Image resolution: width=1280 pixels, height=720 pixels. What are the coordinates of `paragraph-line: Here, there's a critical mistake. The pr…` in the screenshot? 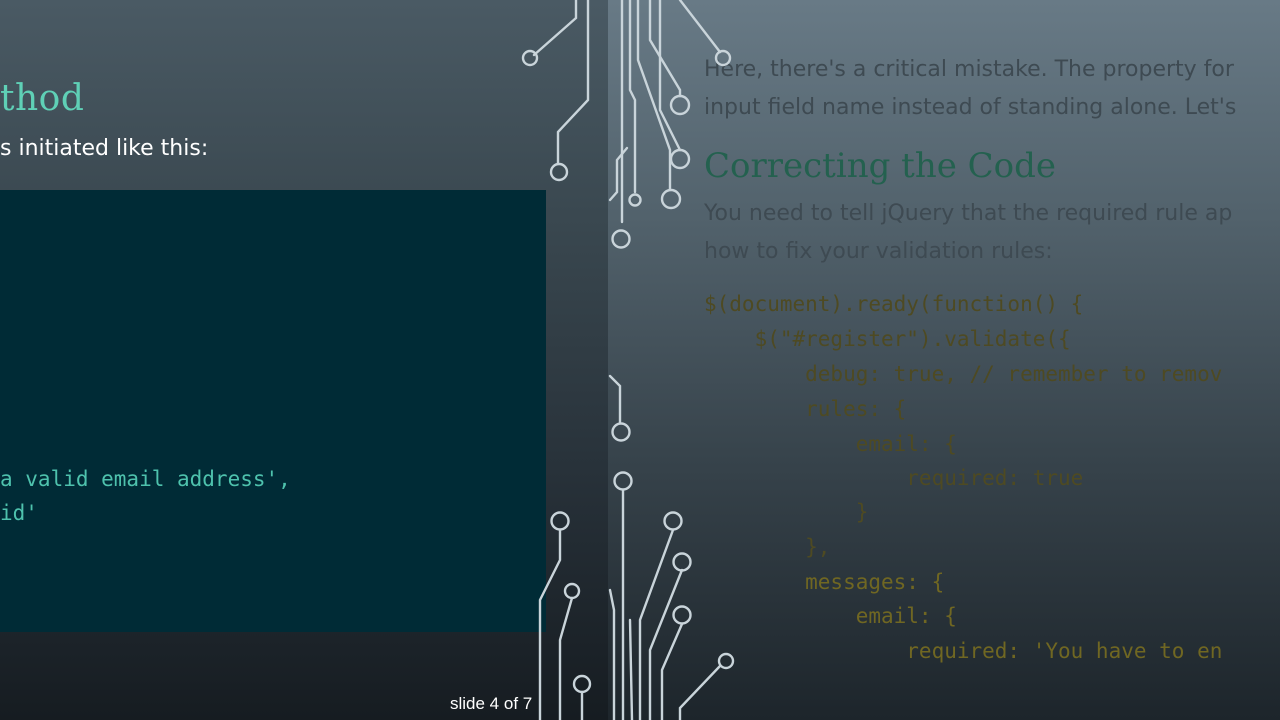 It's located at (969, 69).